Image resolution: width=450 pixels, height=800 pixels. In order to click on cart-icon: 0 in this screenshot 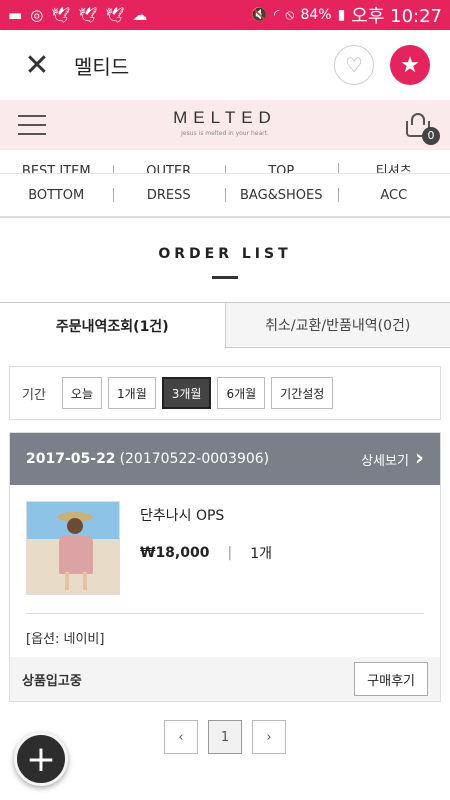, I will do `click(422, 128)`.